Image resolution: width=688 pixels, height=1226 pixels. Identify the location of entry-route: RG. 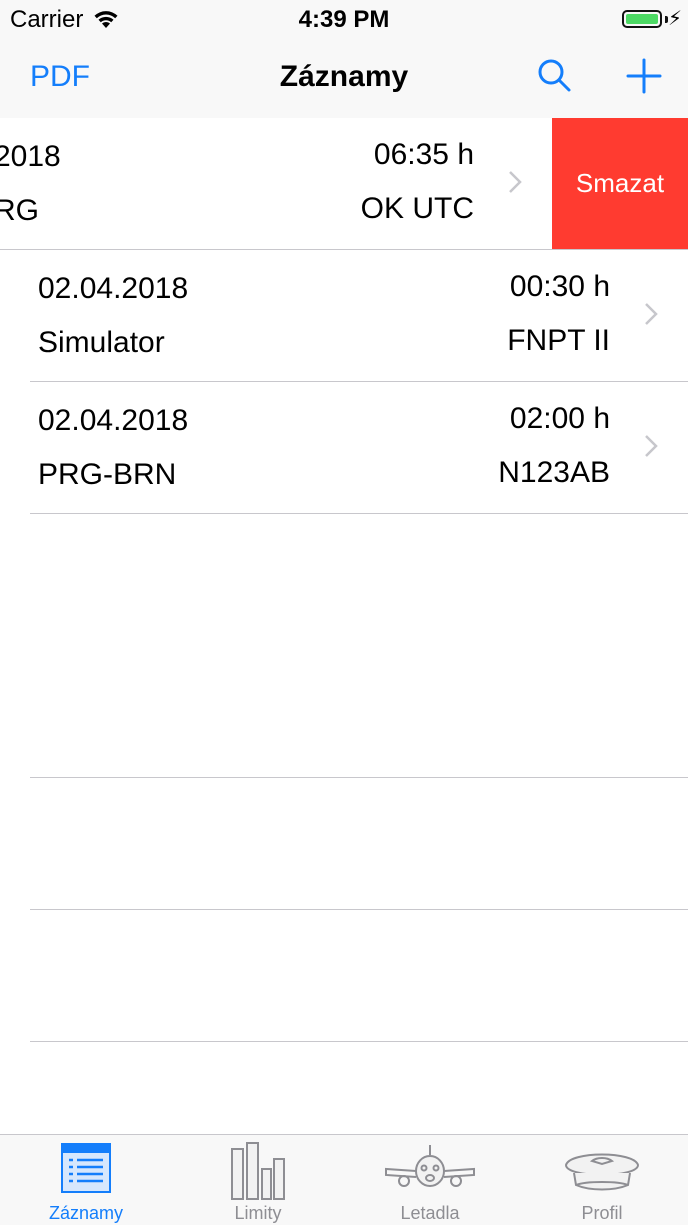
(19, 210).